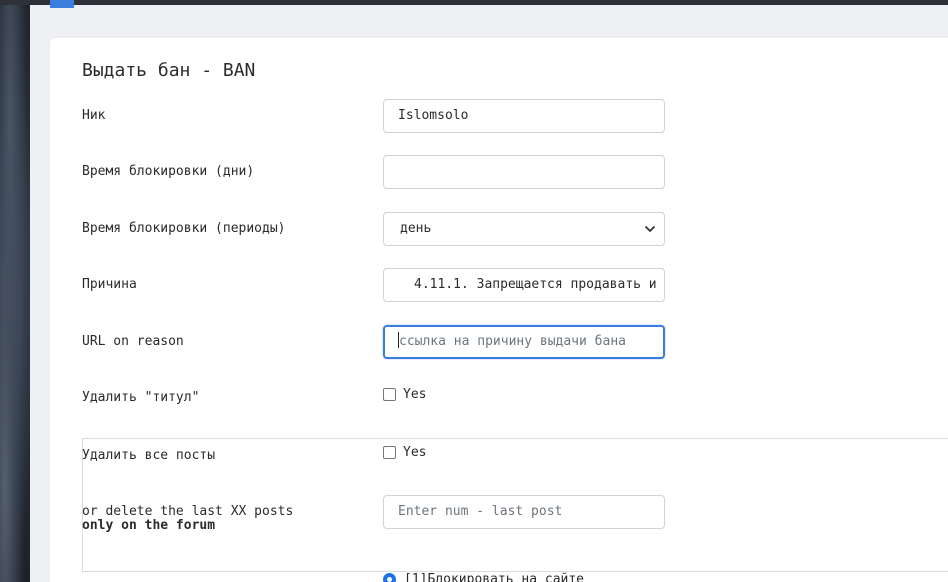 This screenshot has height=582, width=948. Describe the element at coordinates (168, 171) in the screenshot. I see `ban-days-label: Время блокировки (дни)` at that location.